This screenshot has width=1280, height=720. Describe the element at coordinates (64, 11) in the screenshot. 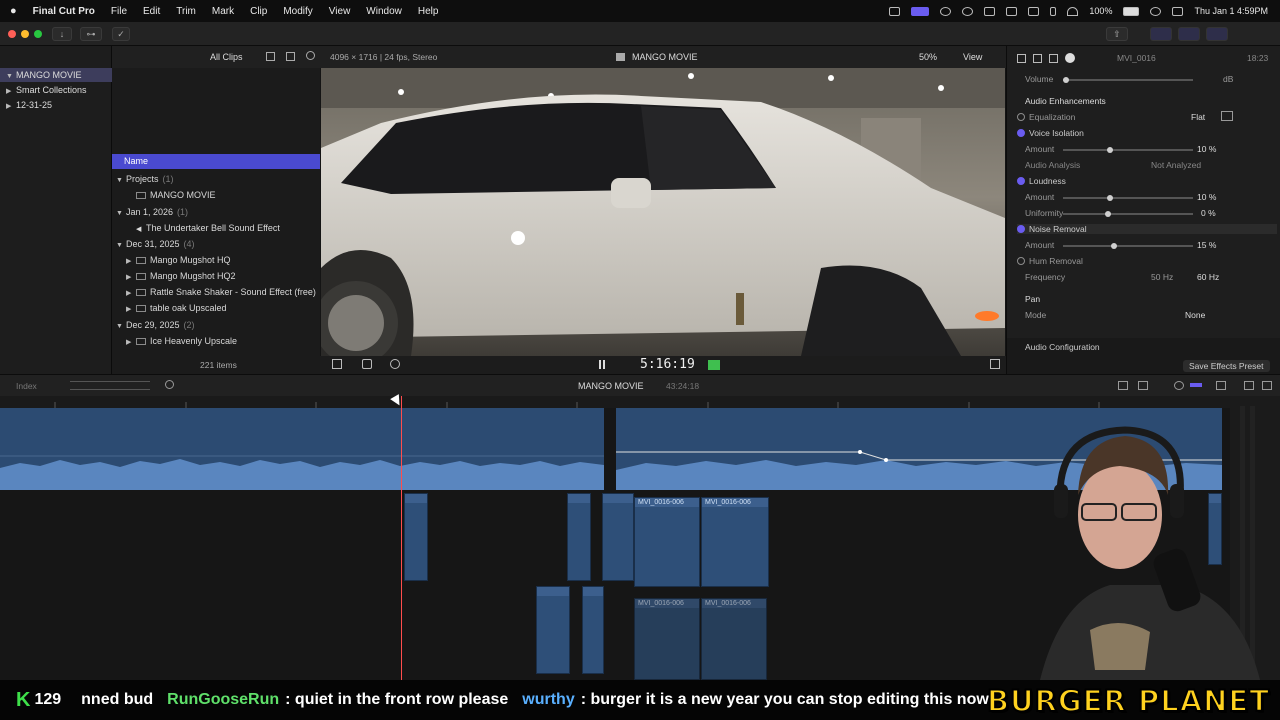

I see `menu-app-name: Final Cut Pro` at that location.